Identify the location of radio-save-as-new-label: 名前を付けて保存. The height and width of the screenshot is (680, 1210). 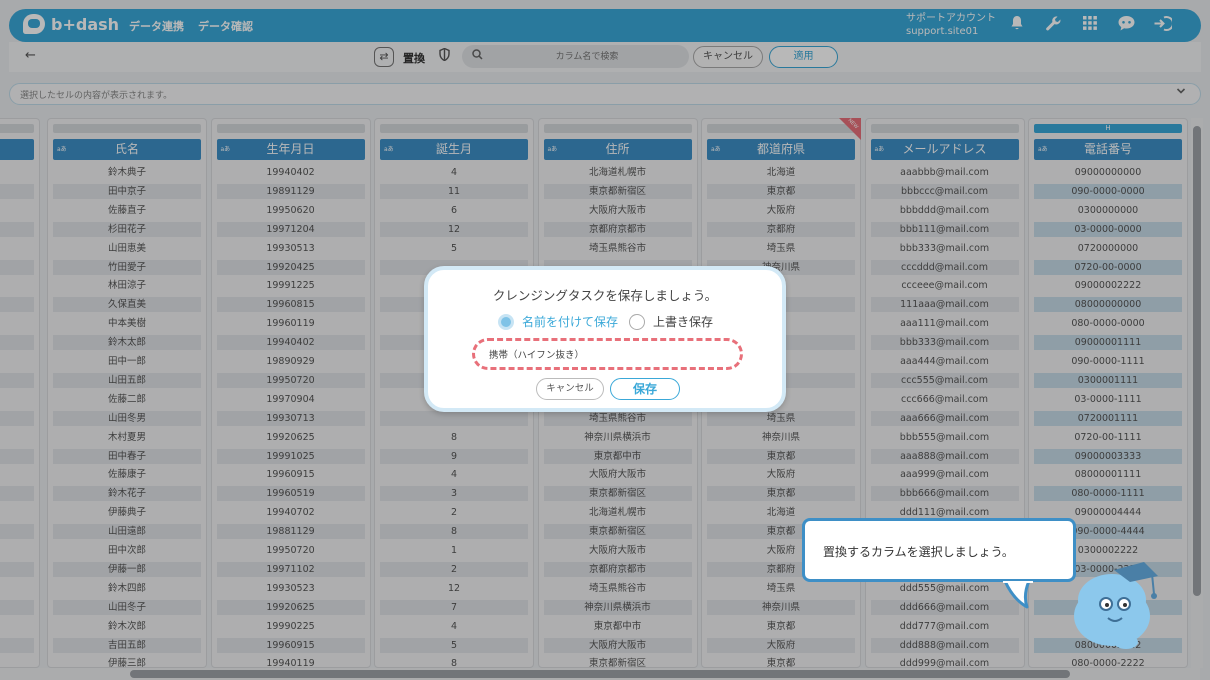
(570, 322).